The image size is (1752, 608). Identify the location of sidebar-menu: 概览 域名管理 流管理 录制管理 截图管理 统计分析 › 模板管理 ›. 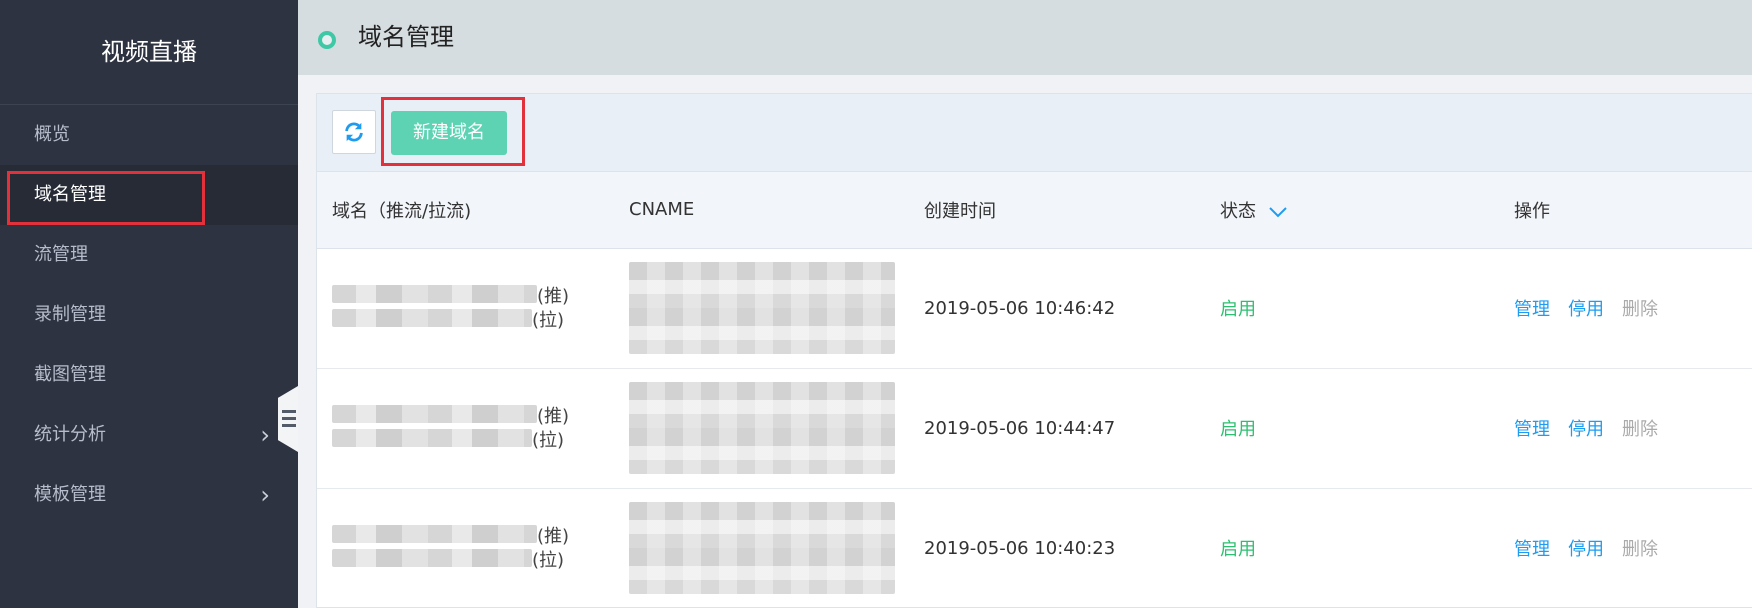
(149, 315).